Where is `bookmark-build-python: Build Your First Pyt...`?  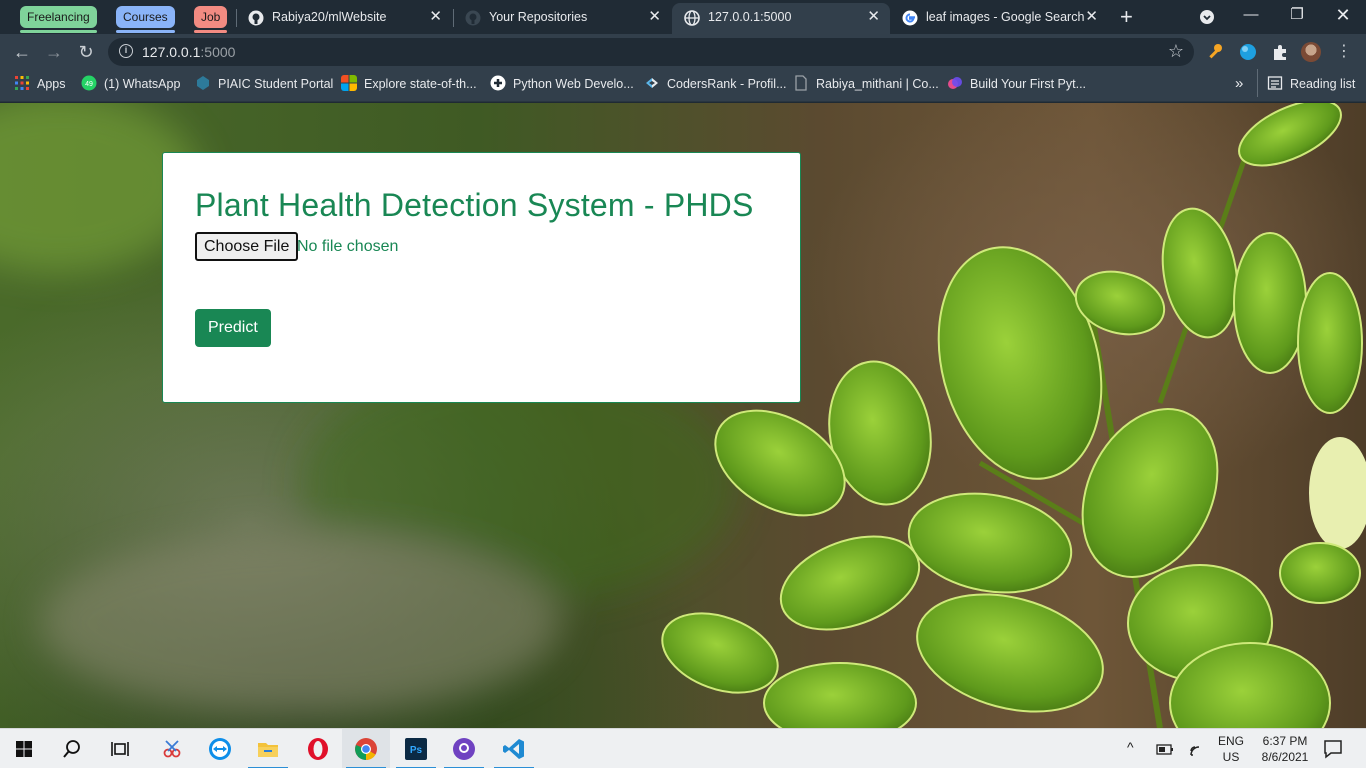
bookmark-build-python: Build Your First Pyt... is located at coordinates (1016, 84).